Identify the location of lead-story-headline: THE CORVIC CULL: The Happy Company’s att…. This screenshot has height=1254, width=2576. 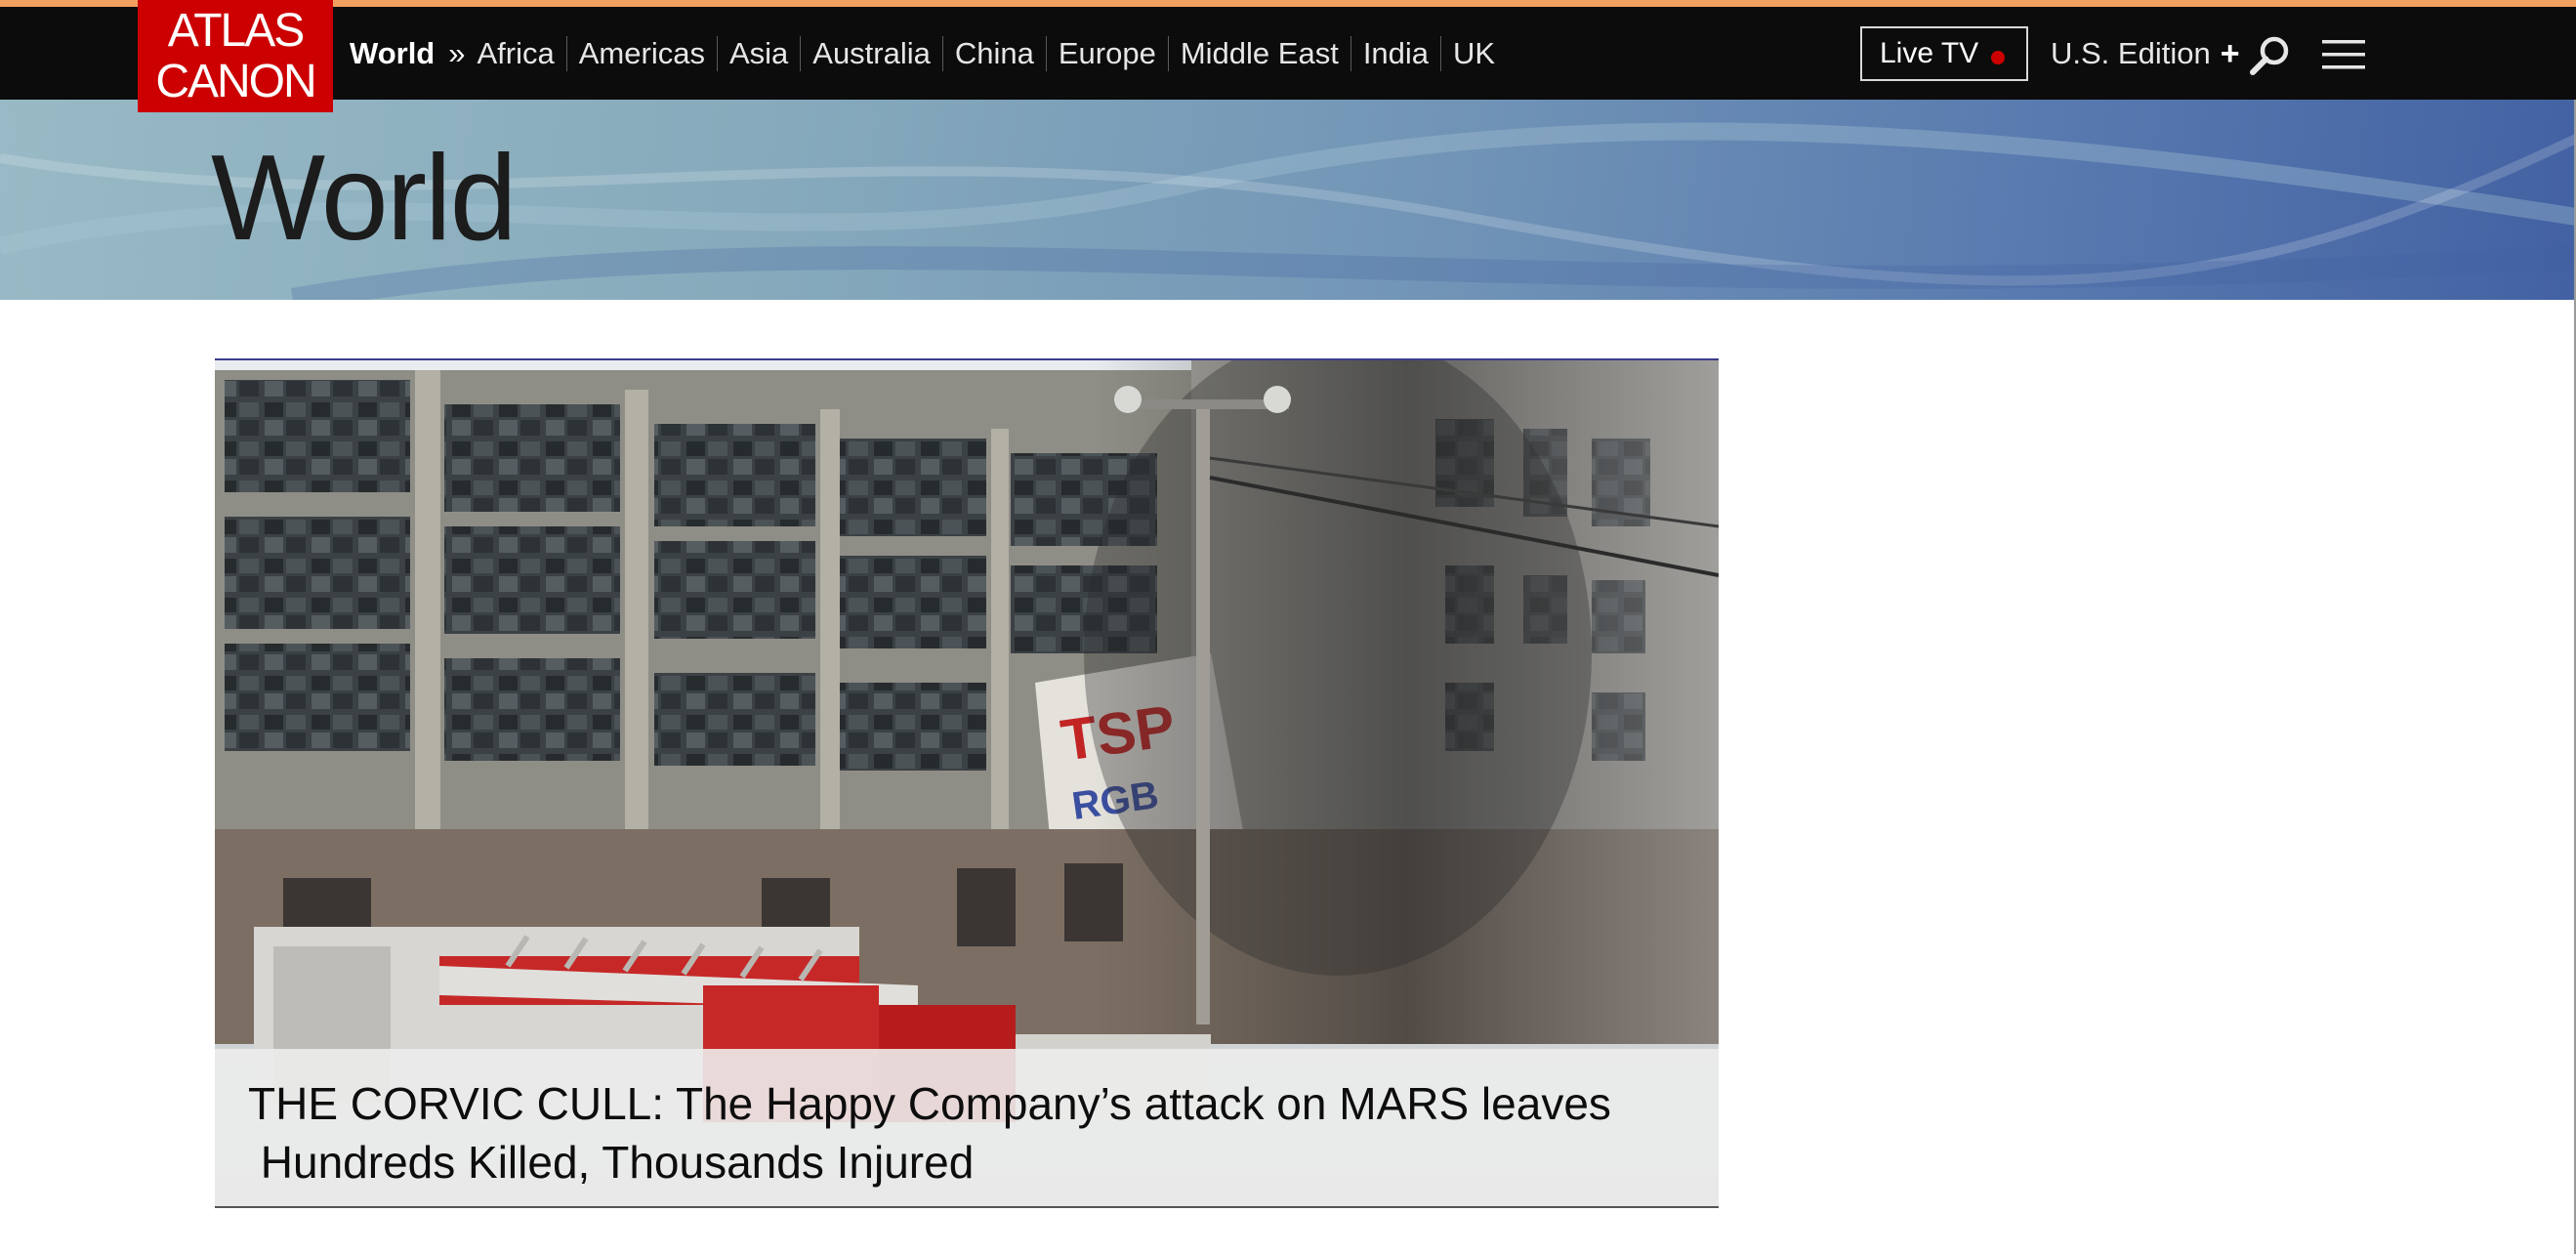
(967, 1127).